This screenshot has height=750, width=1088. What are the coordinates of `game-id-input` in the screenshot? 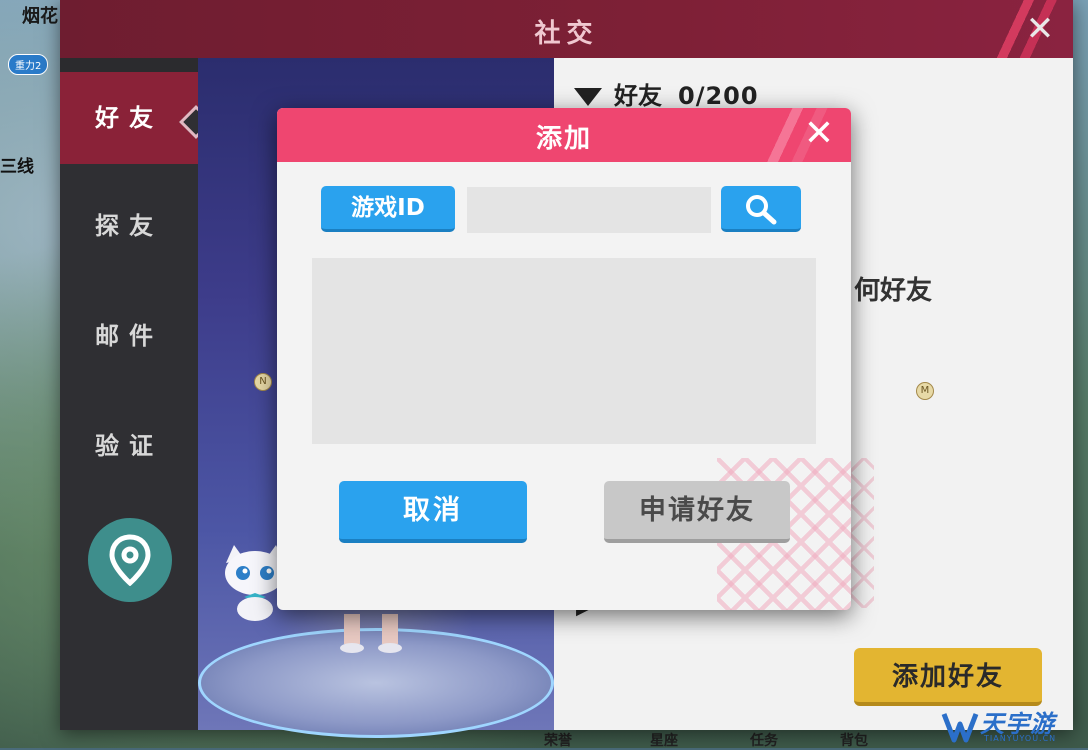 It's located at (589, 210).